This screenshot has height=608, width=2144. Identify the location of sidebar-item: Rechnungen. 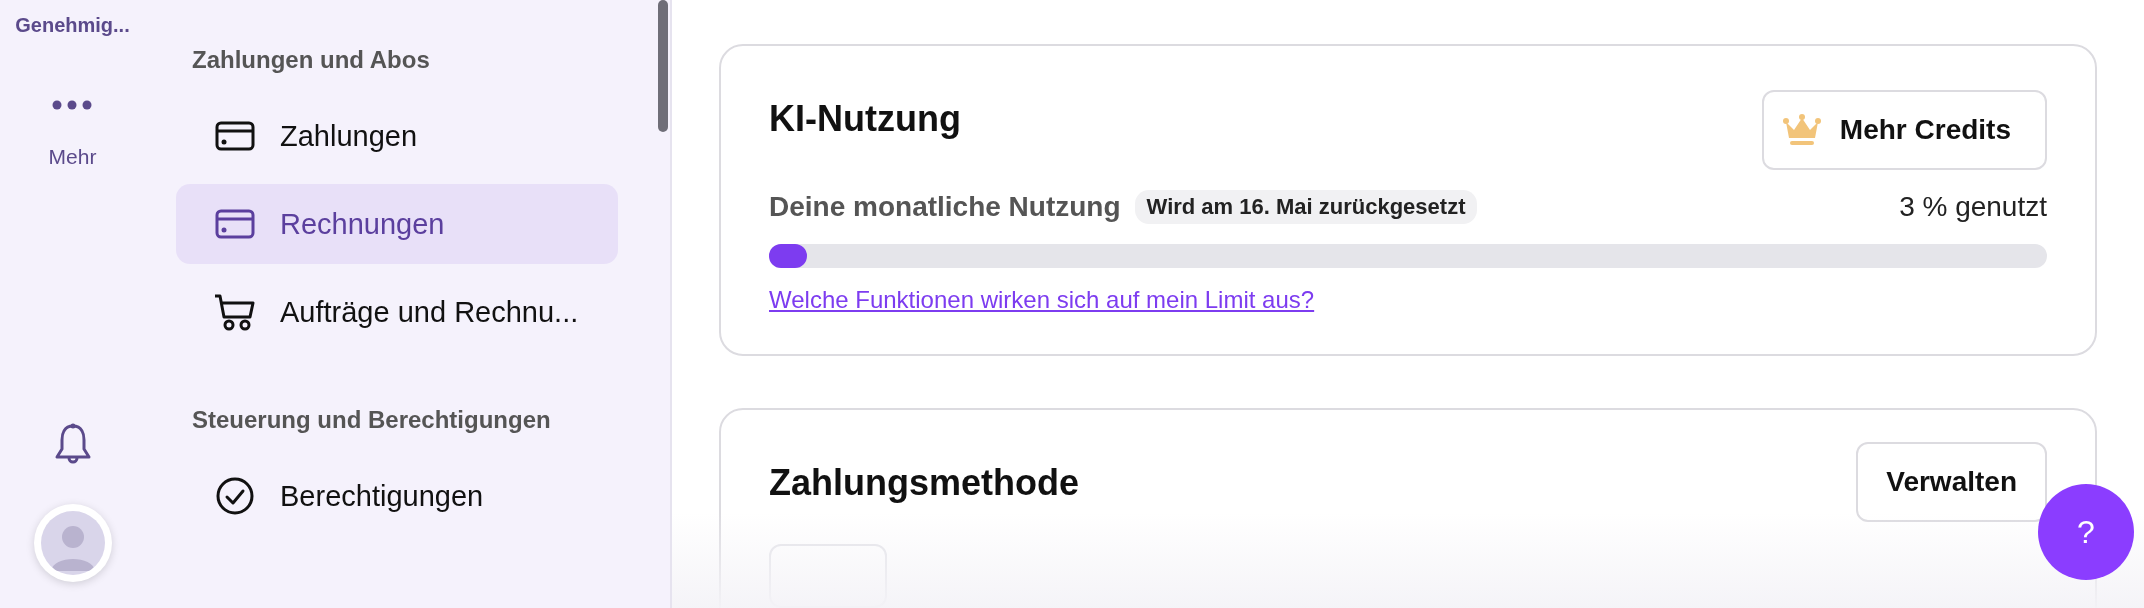
(397, 224).